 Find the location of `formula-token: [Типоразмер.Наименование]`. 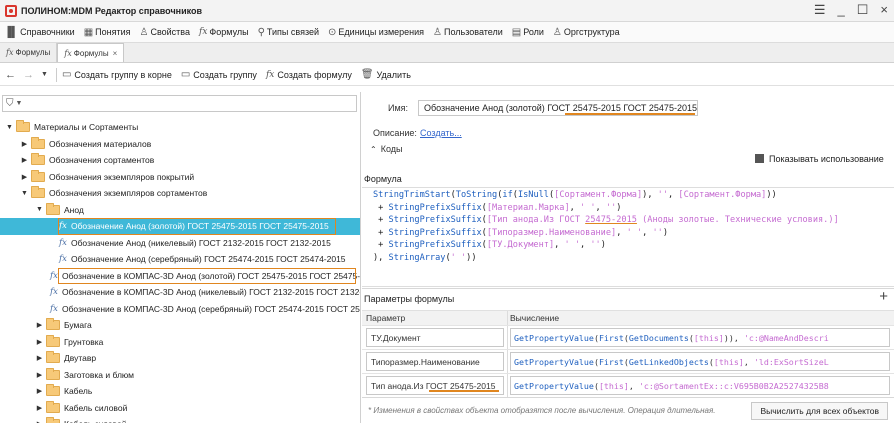

formula-token: [Типоразмер.Наименование] is located at coordinates (551, 232).